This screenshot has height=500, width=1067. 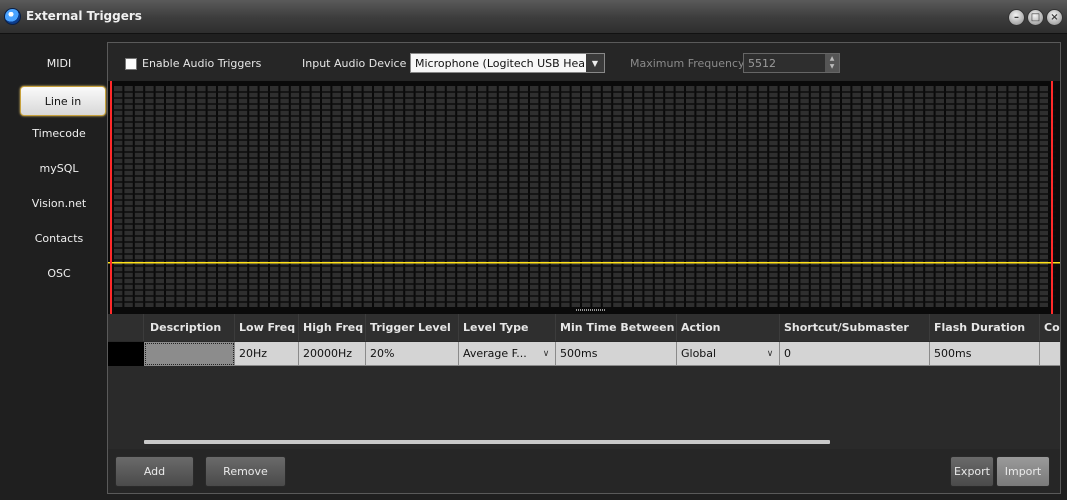 I want to click on header-action: Action, so click(x=728, y=327).